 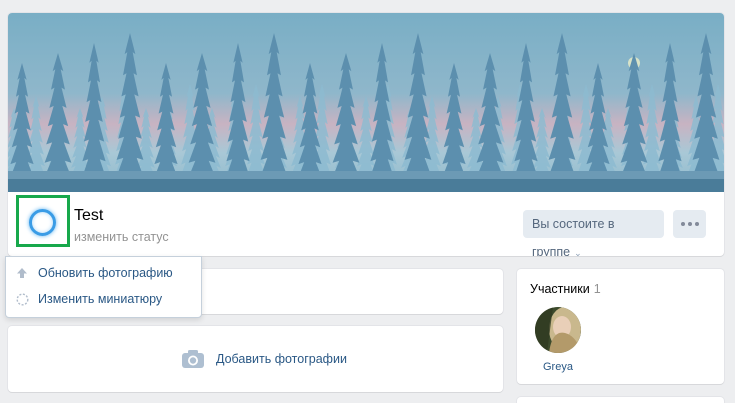 I want to click on menu-item-change-thumbnail: Изменить миниатюру, so click(x=103, y=299).